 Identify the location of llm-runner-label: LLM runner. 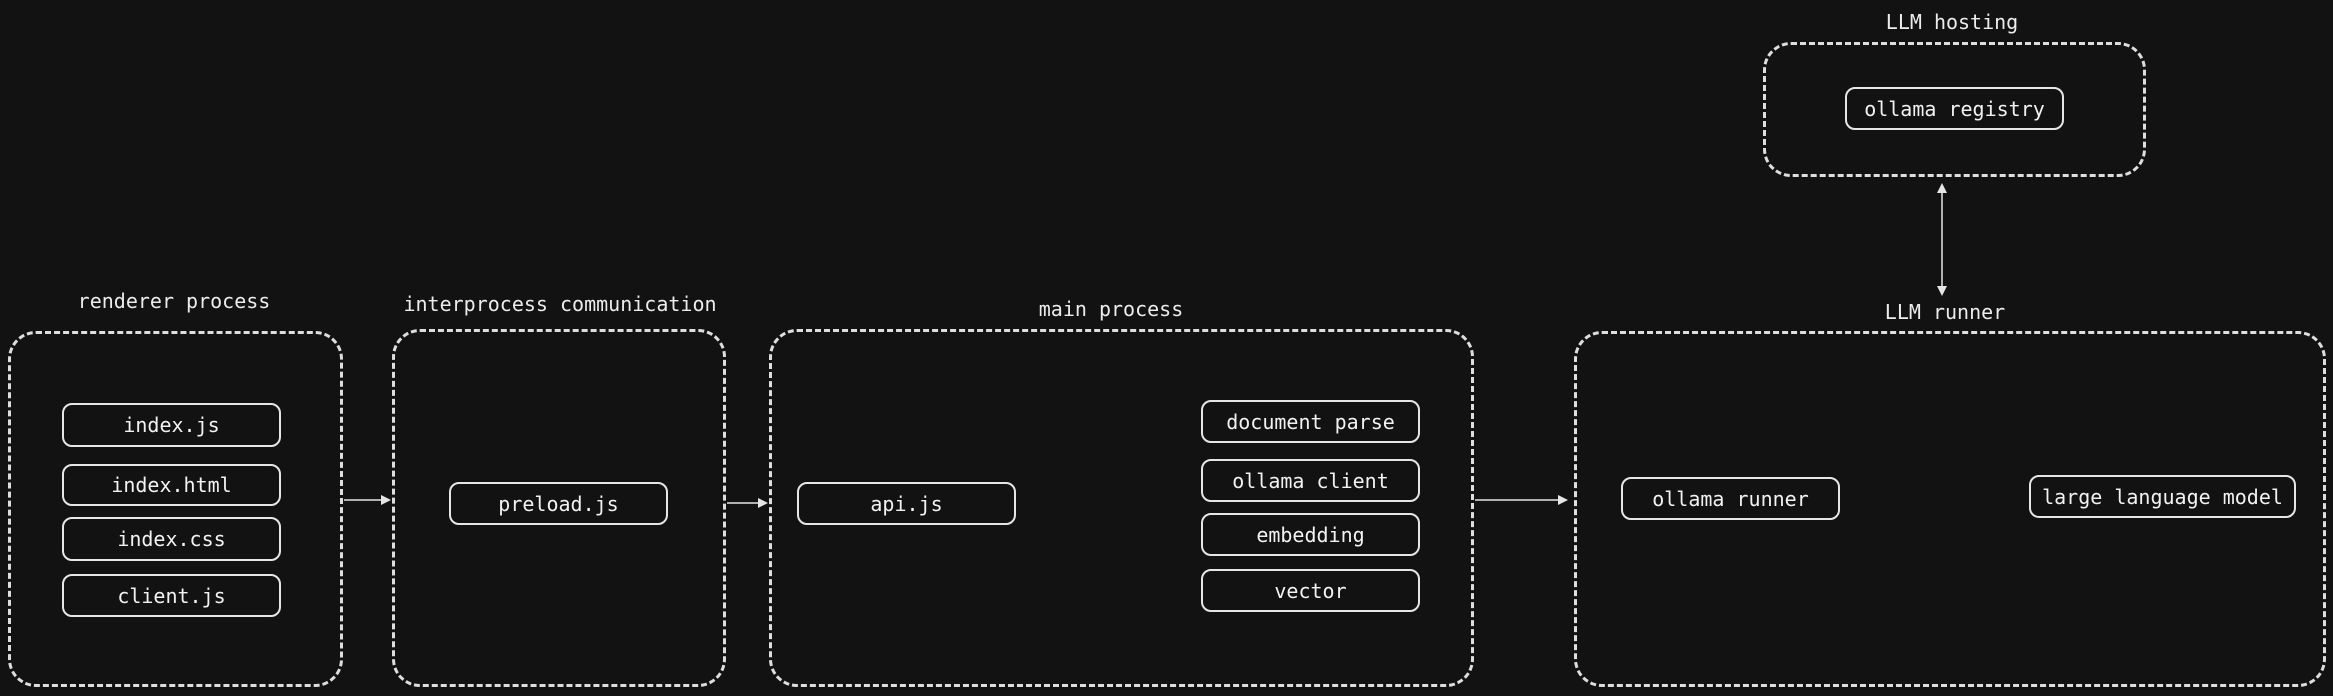
(1945, 312).